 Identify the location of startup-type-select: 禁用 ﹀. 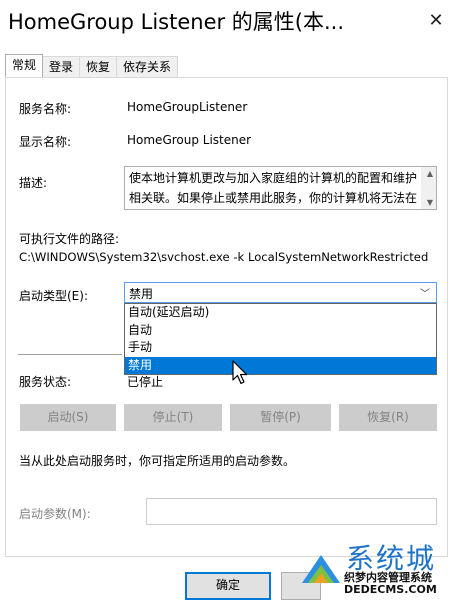
(280, 292).